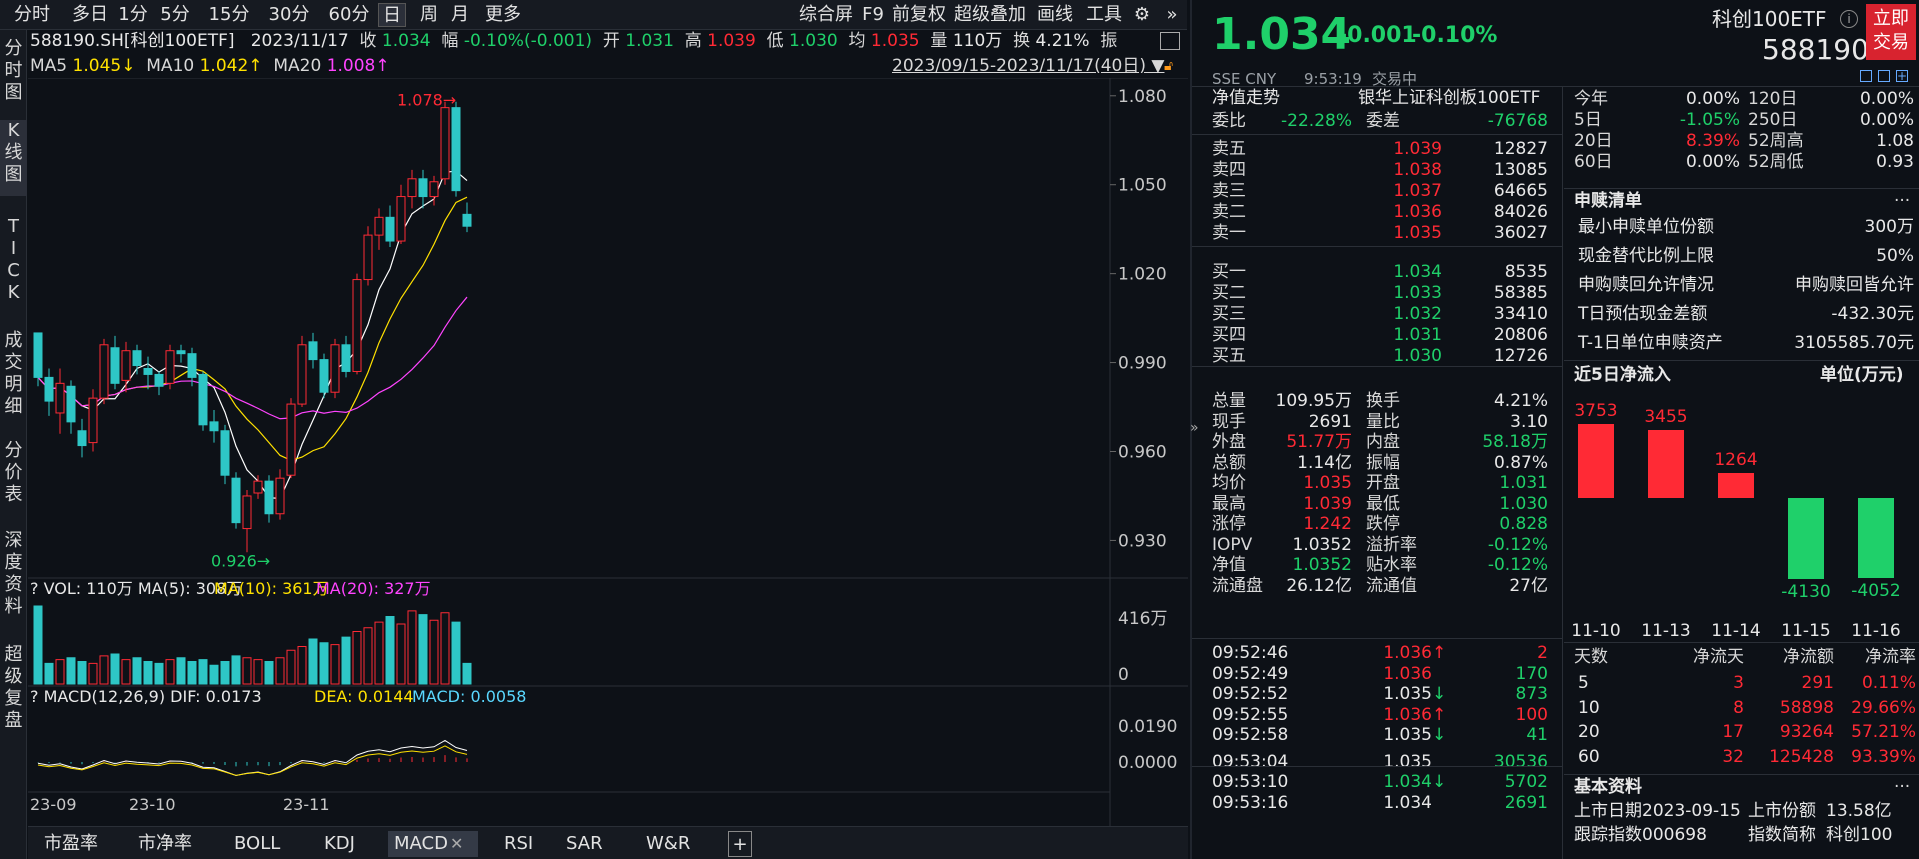  I want to click on sg-more: ···, so click(1902, 201).